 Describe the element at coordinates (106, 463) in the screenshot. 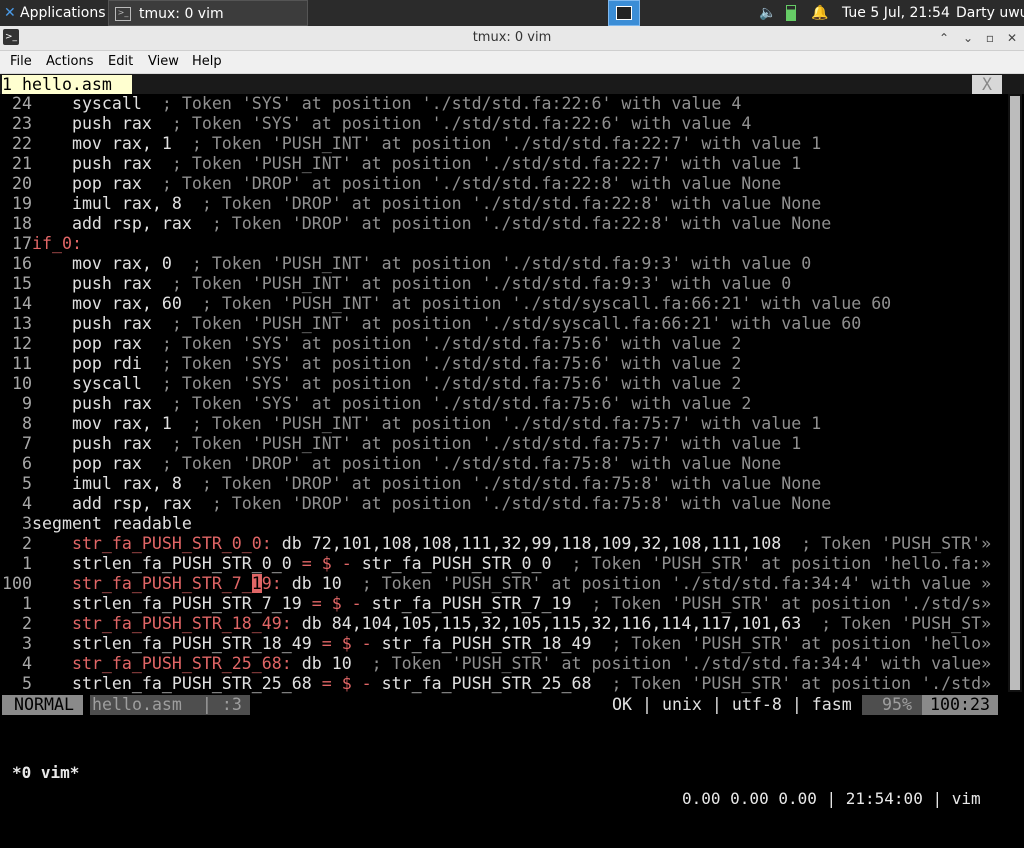

I see `code-token: pop rax` at that location.